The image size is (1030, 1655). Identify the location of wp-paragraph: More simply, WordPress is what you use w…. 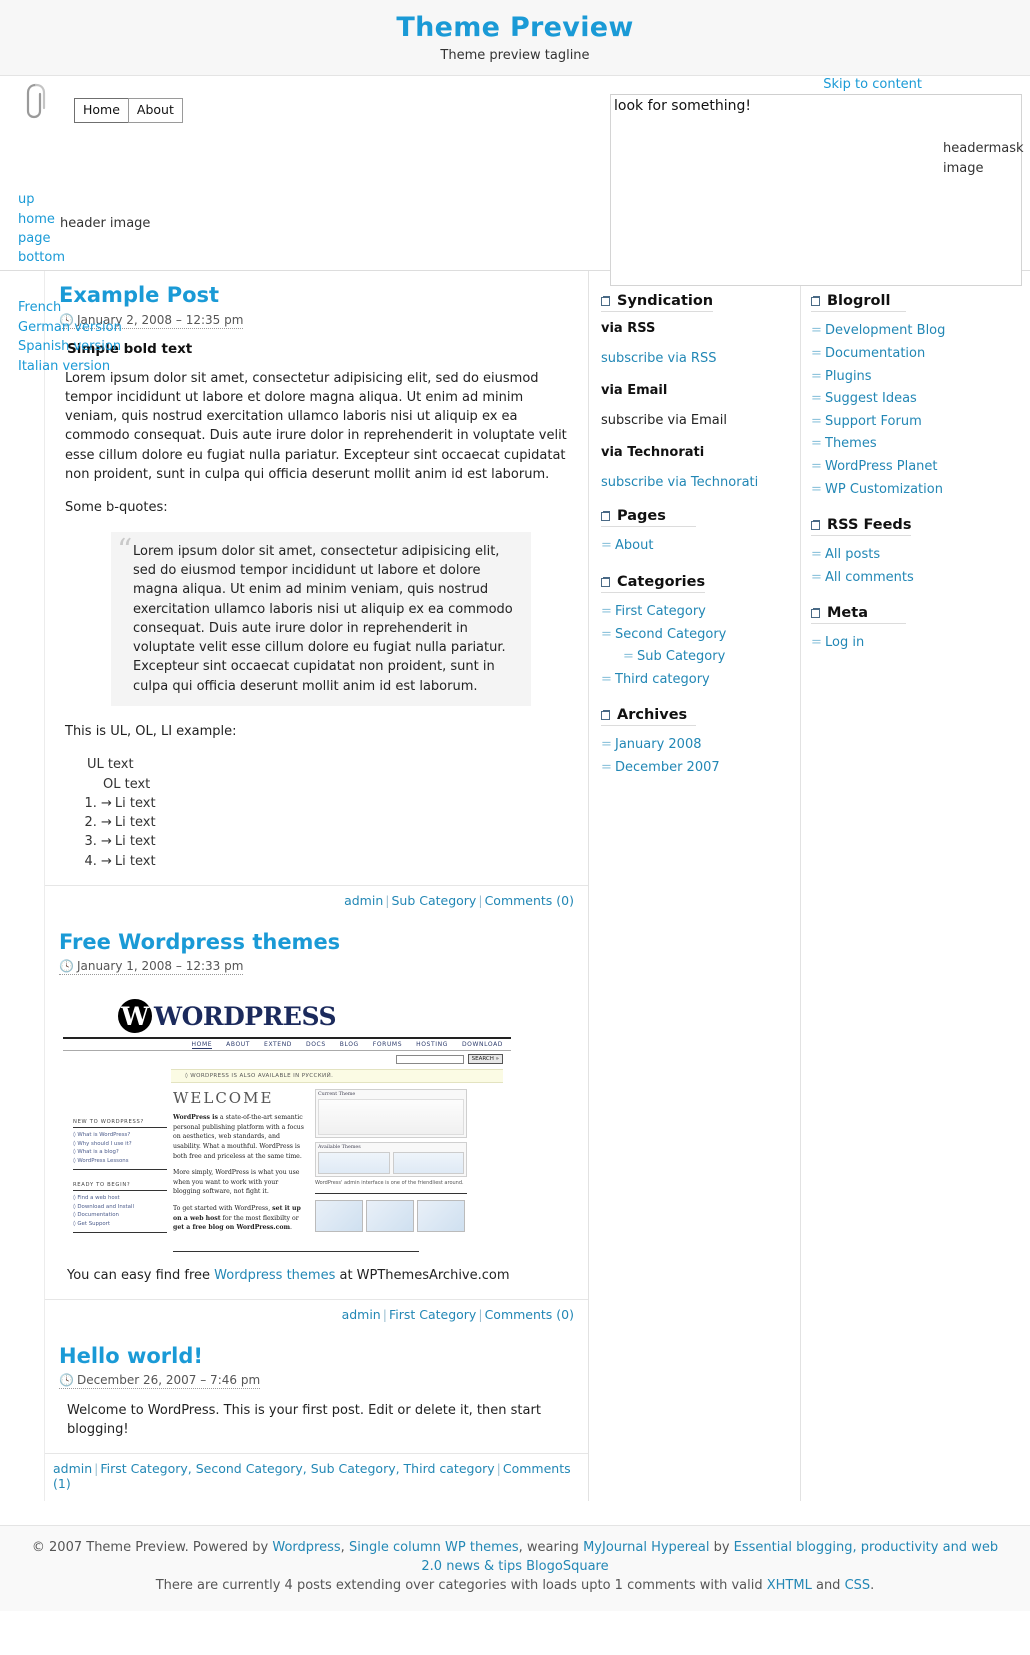
(236, 1182).